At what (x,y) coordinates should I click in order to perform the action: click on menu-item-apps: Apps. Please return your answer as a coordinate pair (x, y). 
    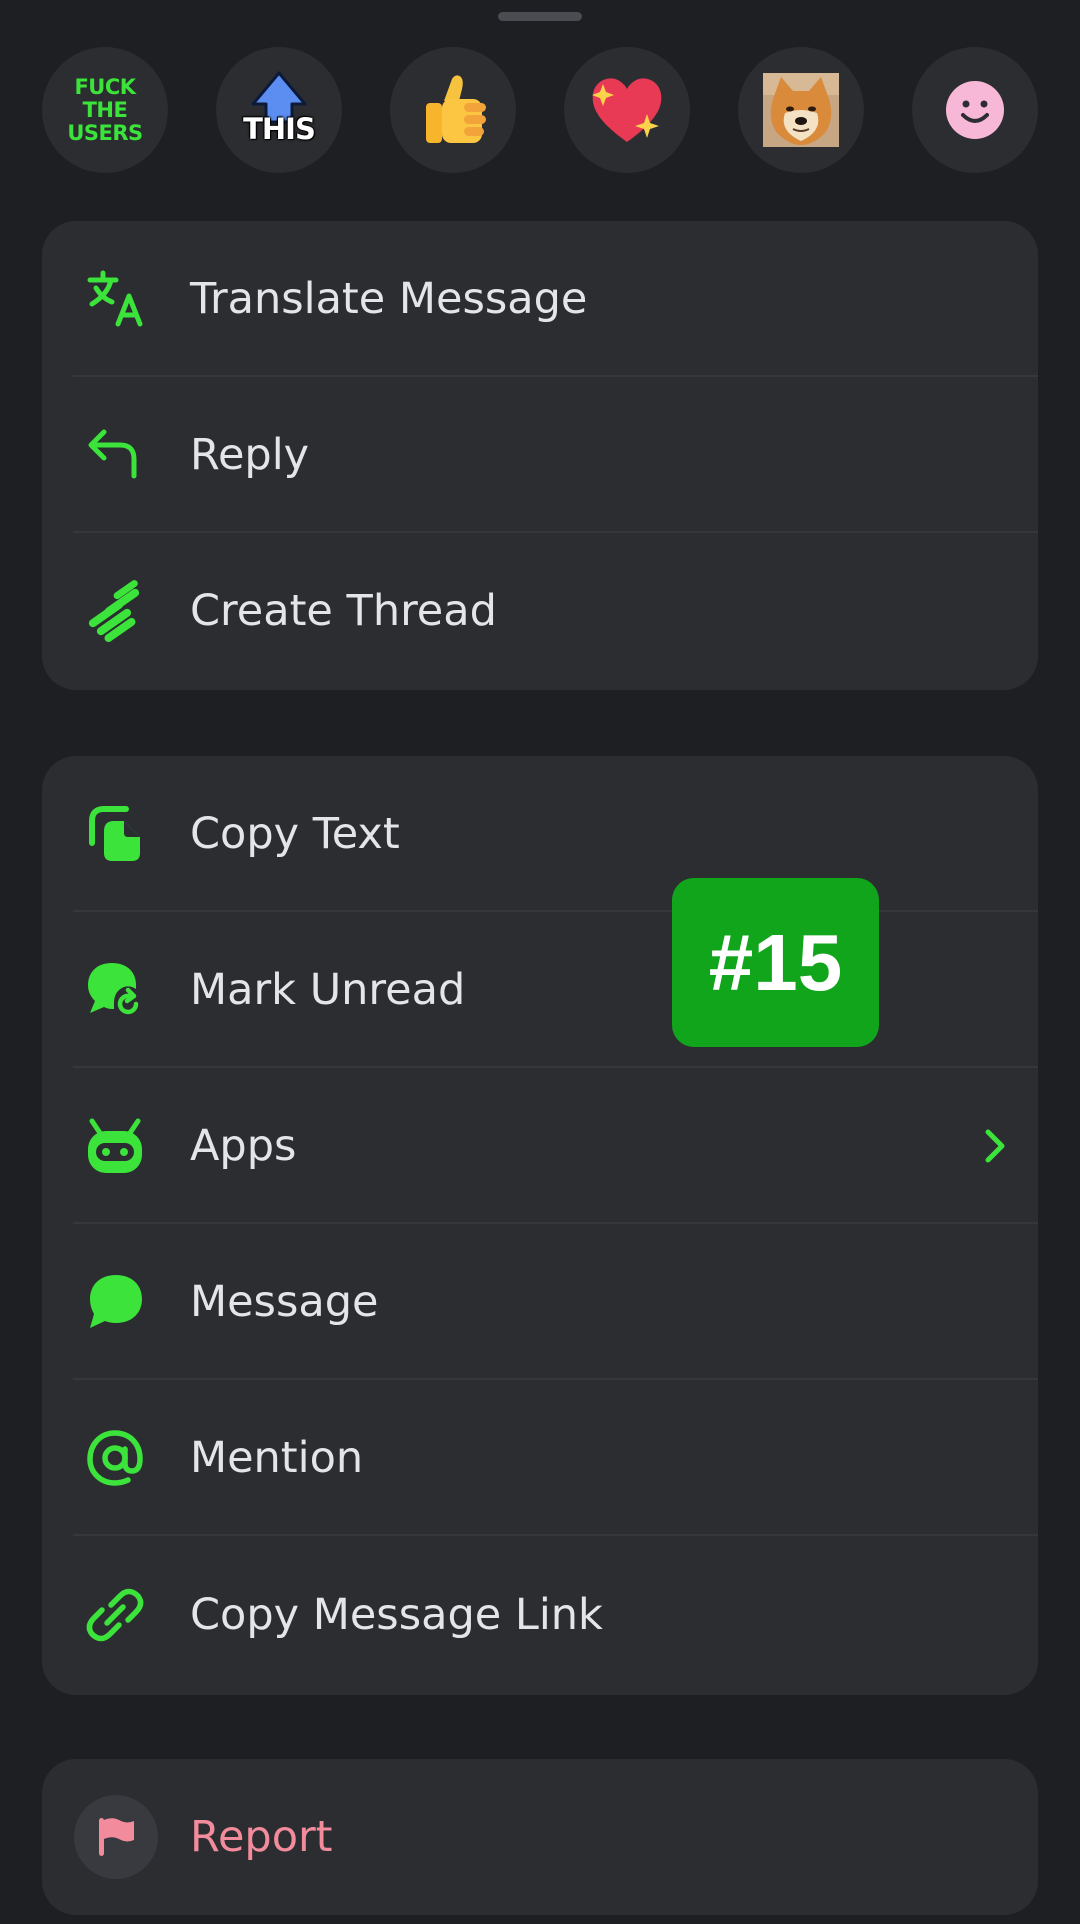
    Looking at the image, I should click on (540, 1146).